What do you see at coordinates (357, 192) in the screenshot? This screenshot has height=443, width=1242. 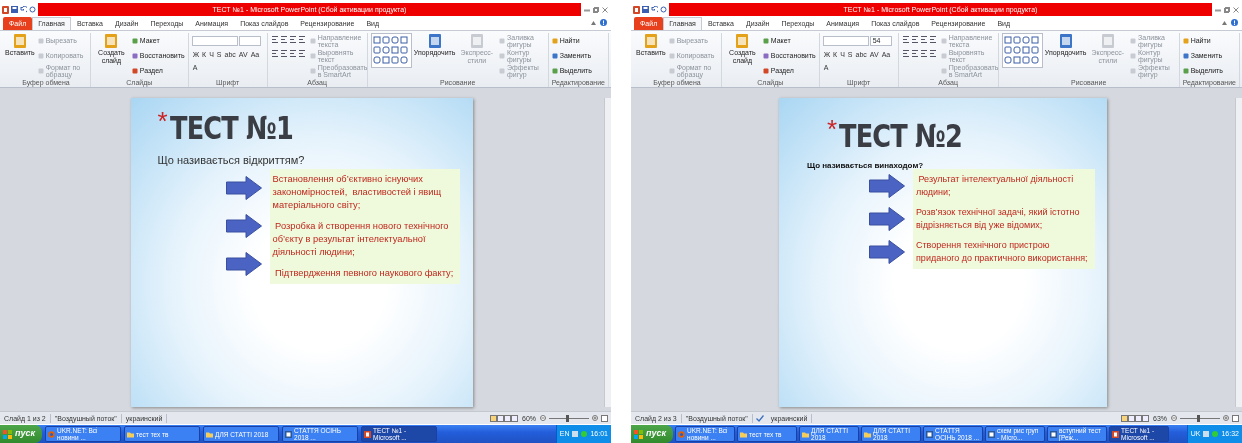 I see `answer-text: Встановлення об’єктивно існуючих закономірностей, властивостей і явищ матеріального світу;` at bounding box center [357, 192].